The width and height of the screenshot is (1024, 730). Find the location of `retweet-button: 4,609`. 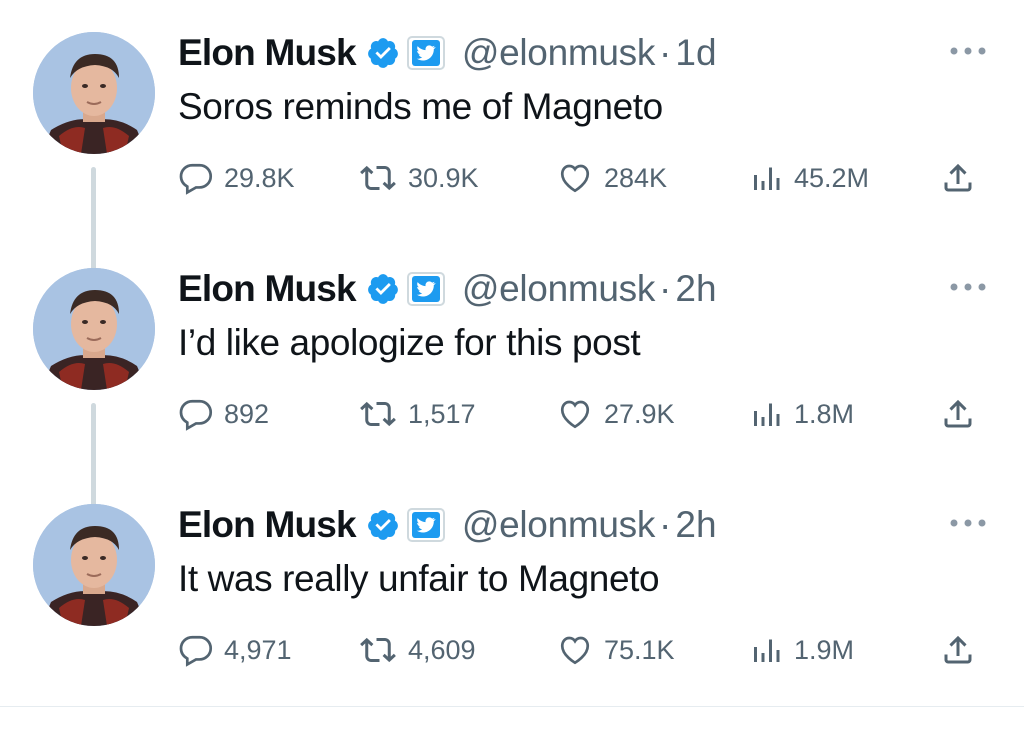

retweet-button: 4,609 is located at coordinates (417, 650).